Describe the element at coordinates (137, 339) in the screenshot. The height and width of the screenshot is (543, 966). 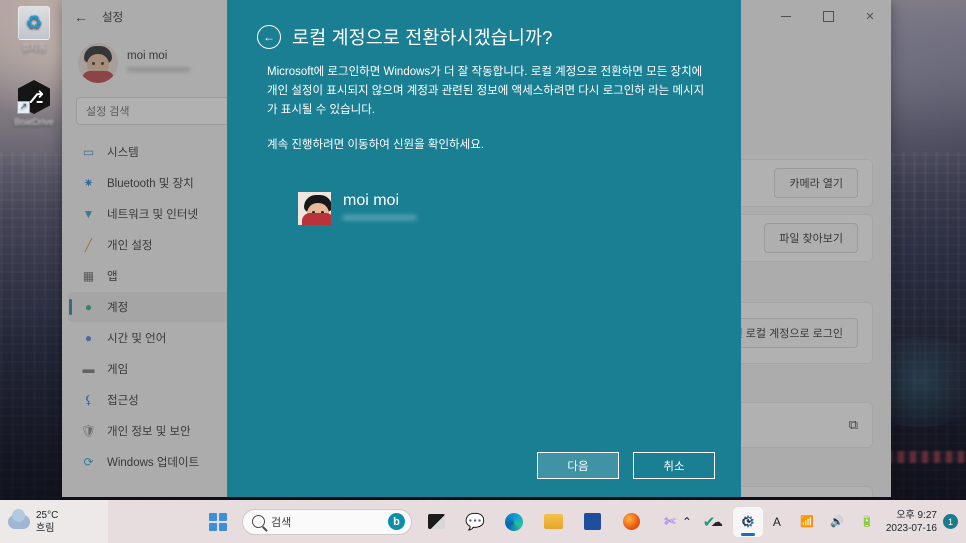
I see `sidebar-item-label: 시간 및 언어` at that location.